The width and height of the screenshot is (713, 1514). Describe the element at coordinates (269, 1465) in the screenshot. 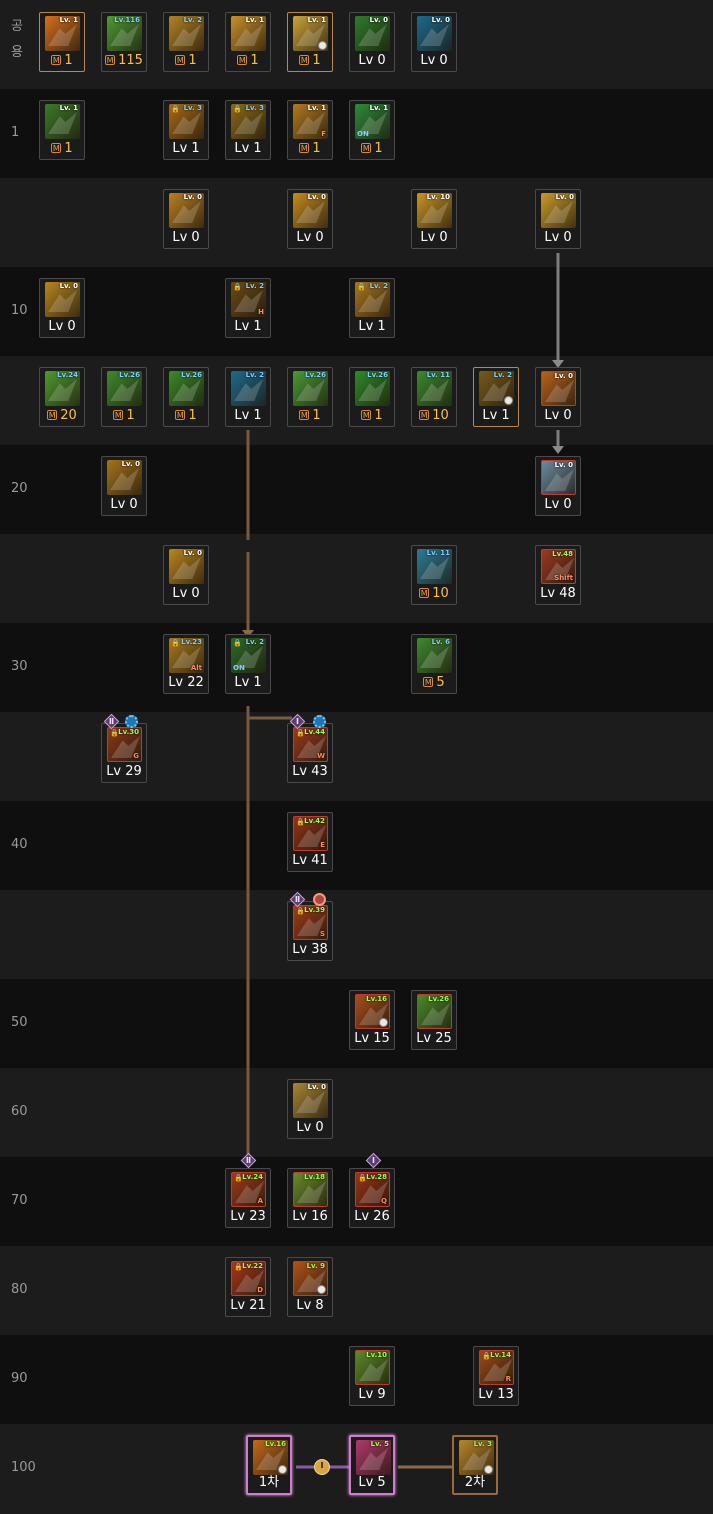

I see `skill-slot: Lv.16 1차` at that location.